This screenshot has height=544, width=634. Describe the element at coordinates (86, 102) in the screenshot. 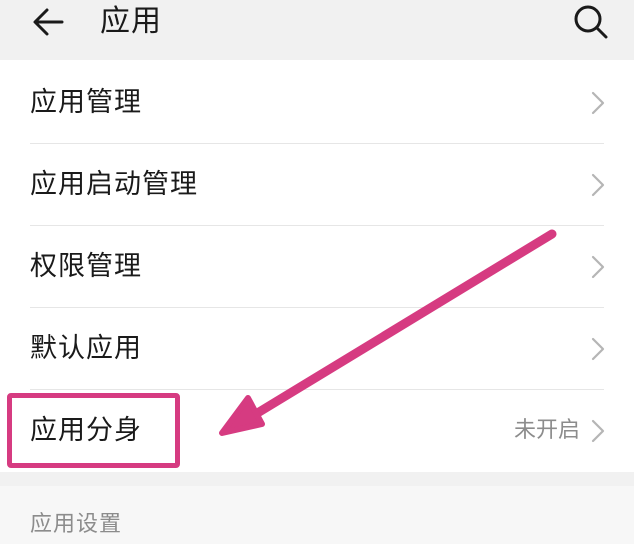

I see `menu-item-label: 应用管理` at that location.